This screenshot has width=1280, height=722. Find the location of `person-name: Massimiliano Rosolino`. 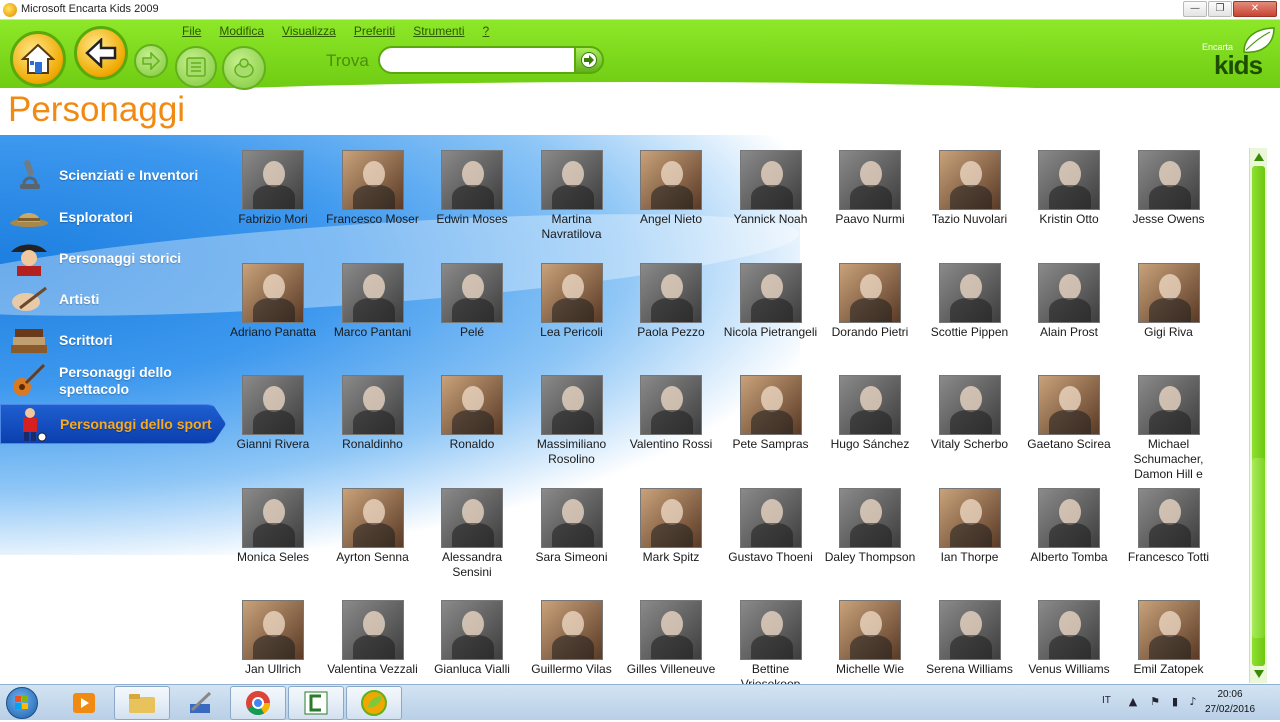

person-name: Massimiliano Rosolino is located at coordinates (572, 452).